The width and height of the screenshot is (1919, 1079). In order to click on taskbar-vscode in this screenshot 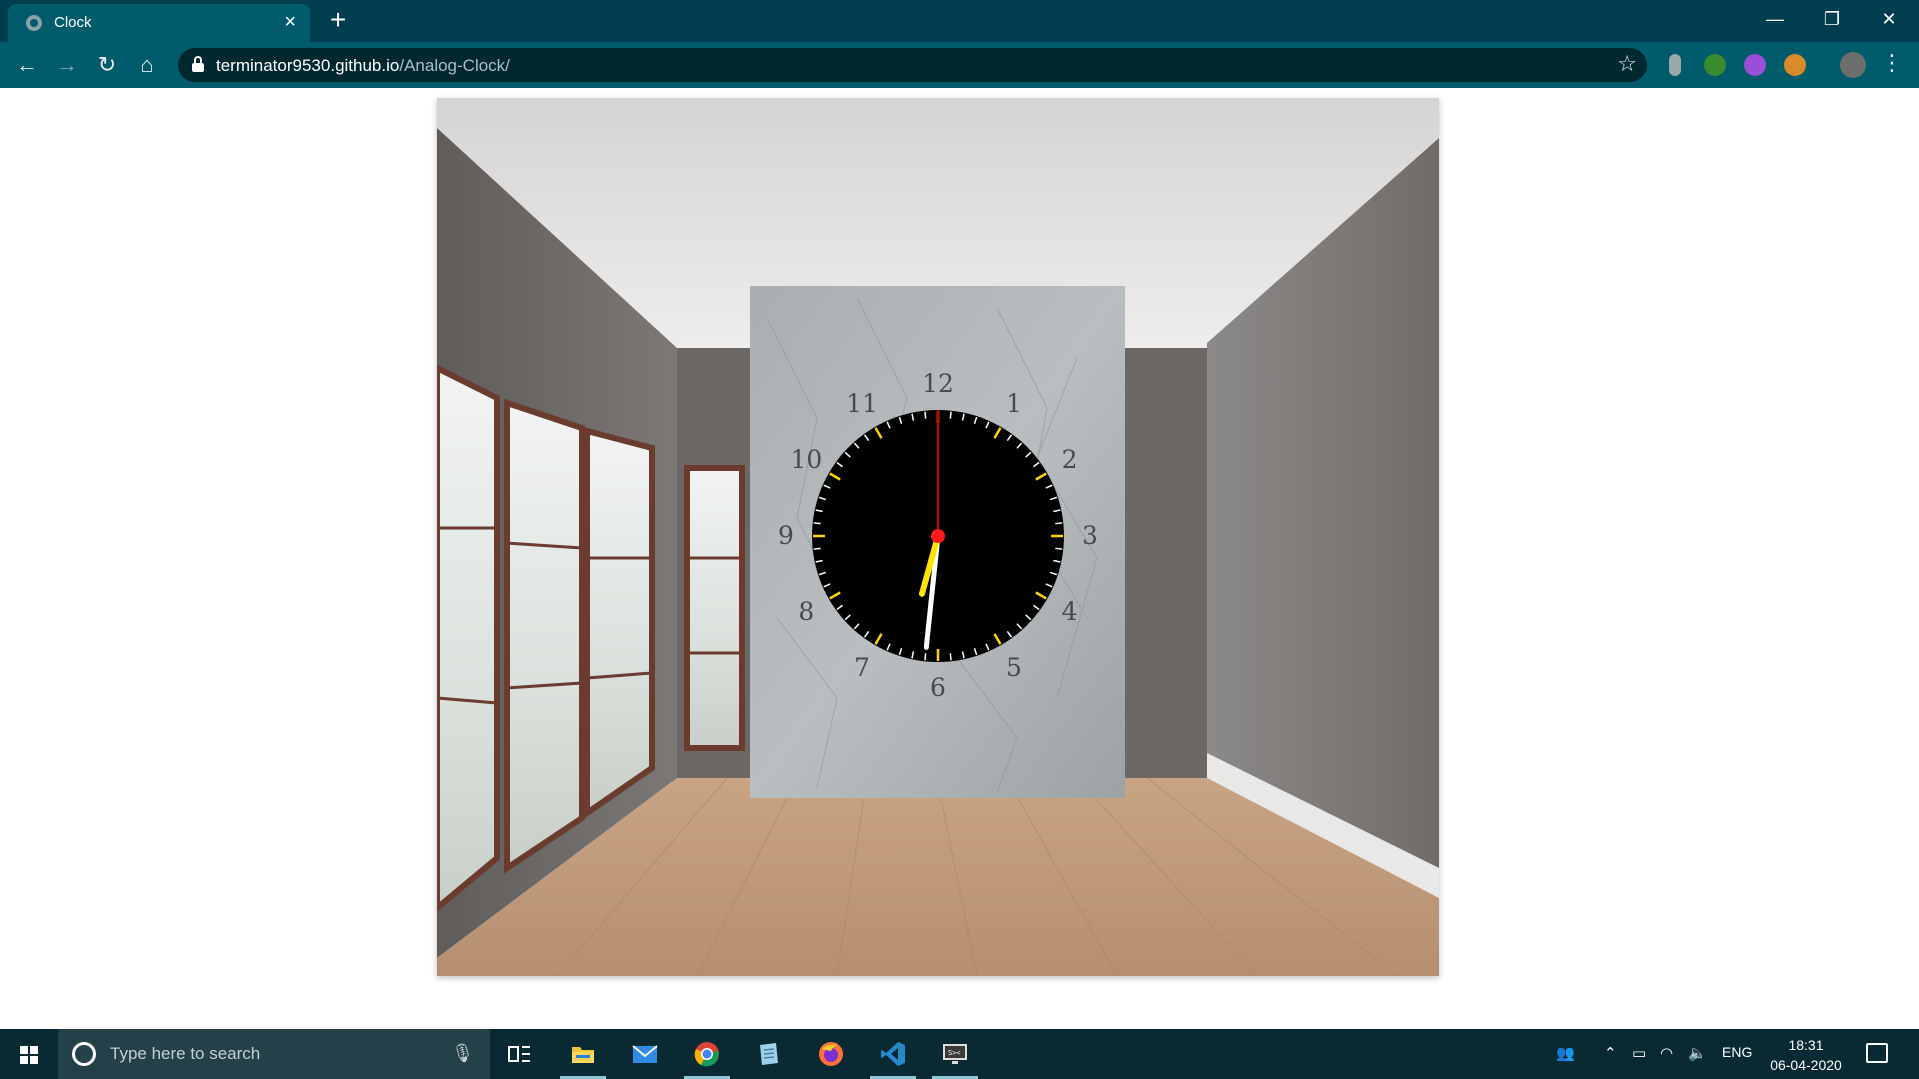, I will do `click(893, 1054)`.